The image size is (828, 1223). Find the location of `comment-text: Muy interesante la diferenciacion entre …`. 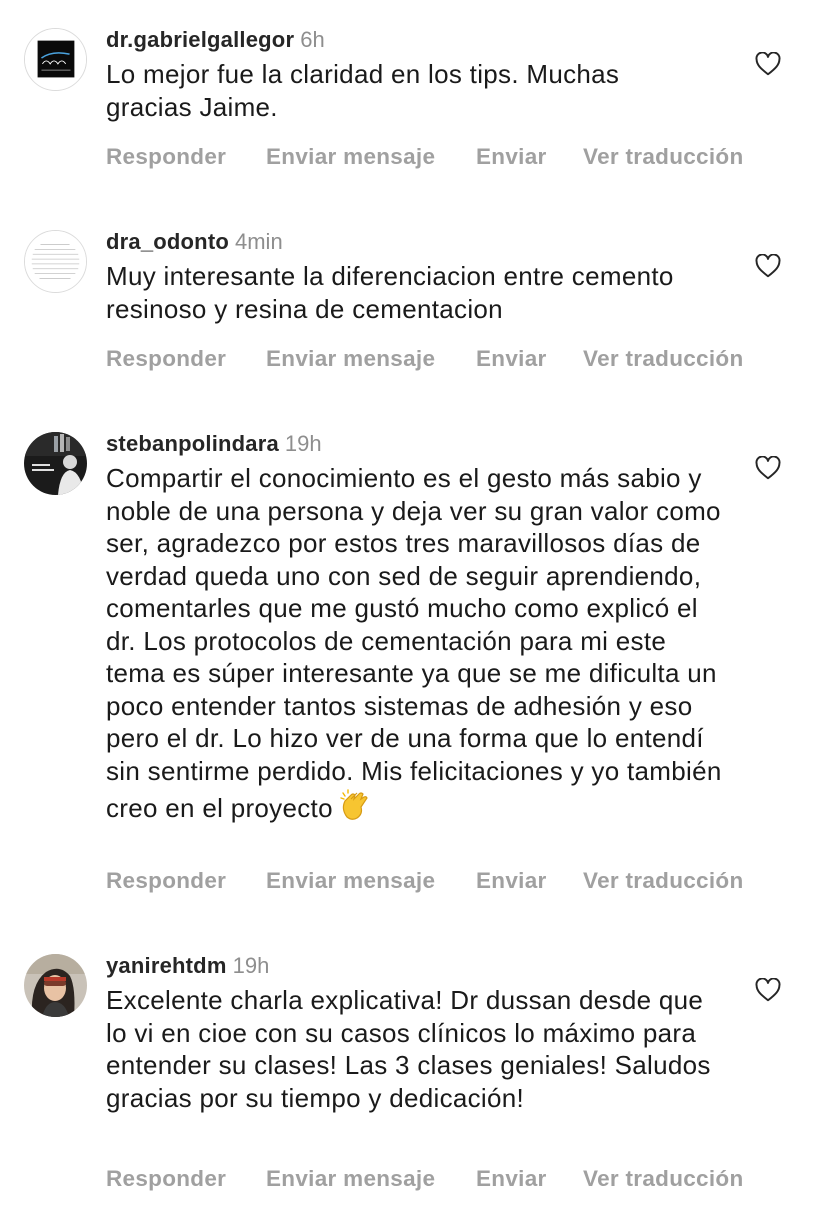

comment-text: Muy interesante la diferenciacion entre … is located at coordinates (390, 292).